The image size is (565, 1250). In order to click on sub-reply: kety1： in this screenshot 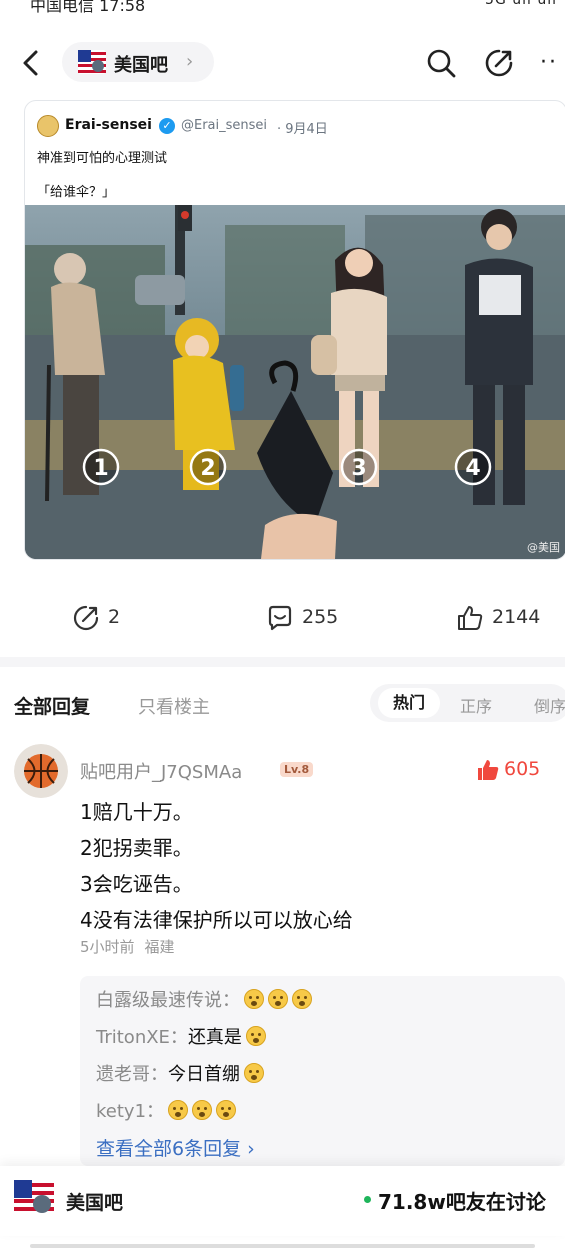, I will do `click(166, 1110)`.